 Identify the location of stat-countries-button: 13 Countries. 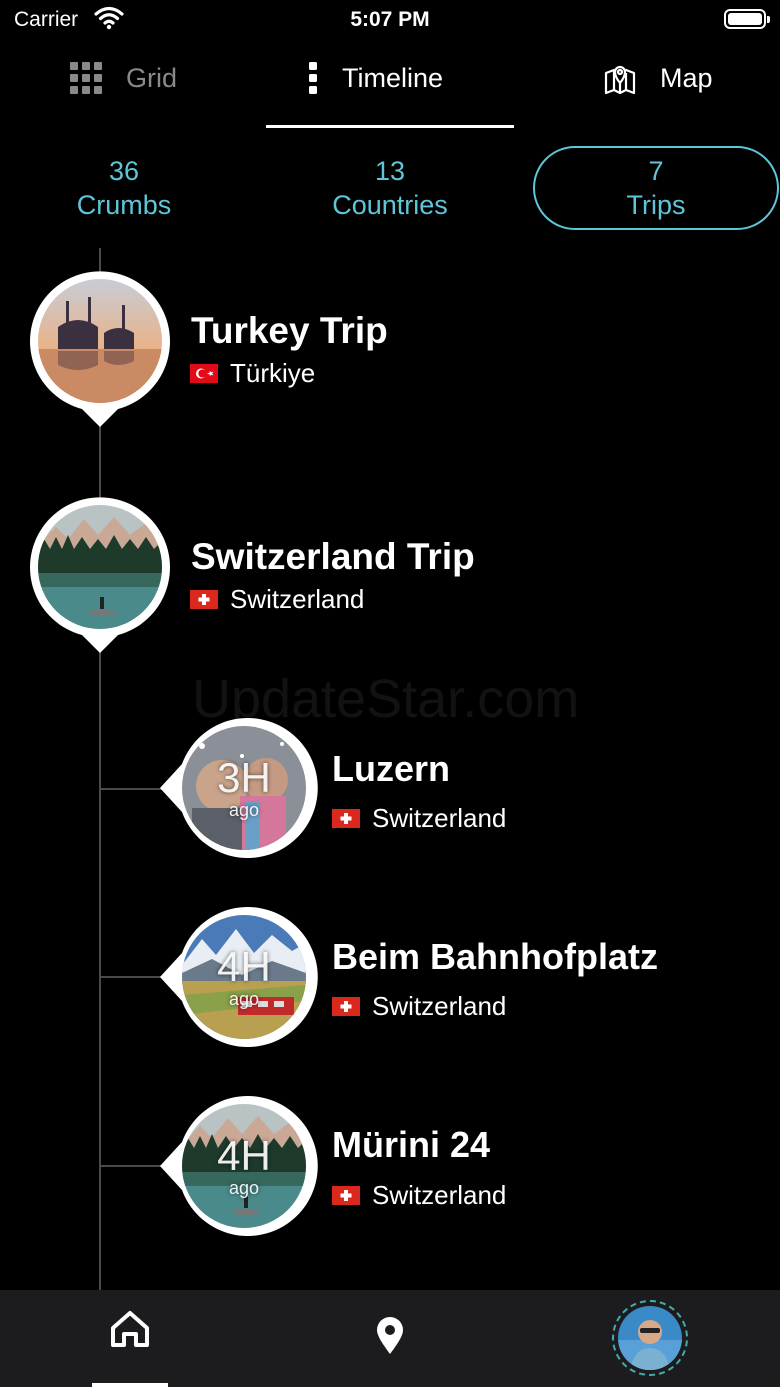
(390, 188).